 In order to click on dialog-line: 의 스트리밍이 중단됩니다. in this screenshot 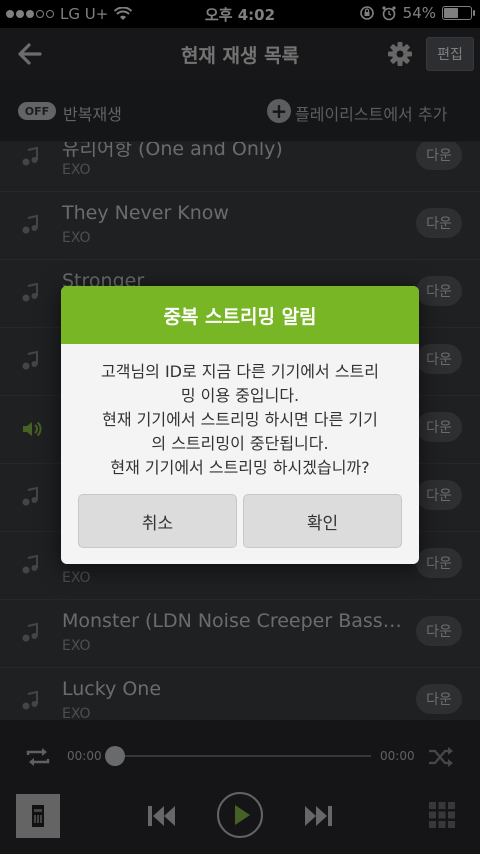, I will do `click(240, 443)`.